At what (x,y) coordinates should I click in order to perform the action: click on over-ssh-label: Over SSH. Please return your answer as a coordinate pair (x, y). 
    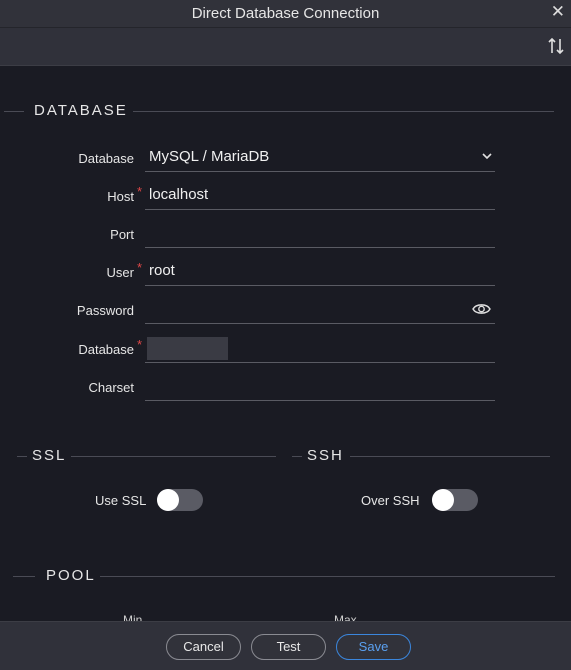
    Looking at the image, I should click on (390, 500).